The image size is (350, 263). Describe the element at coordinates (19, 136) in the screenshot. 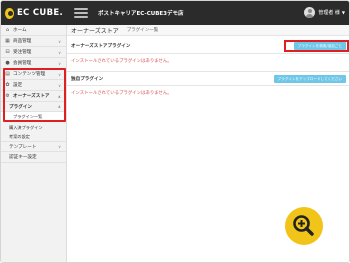

I see `sidebar-subitem-label: 考案の設定` at that location.